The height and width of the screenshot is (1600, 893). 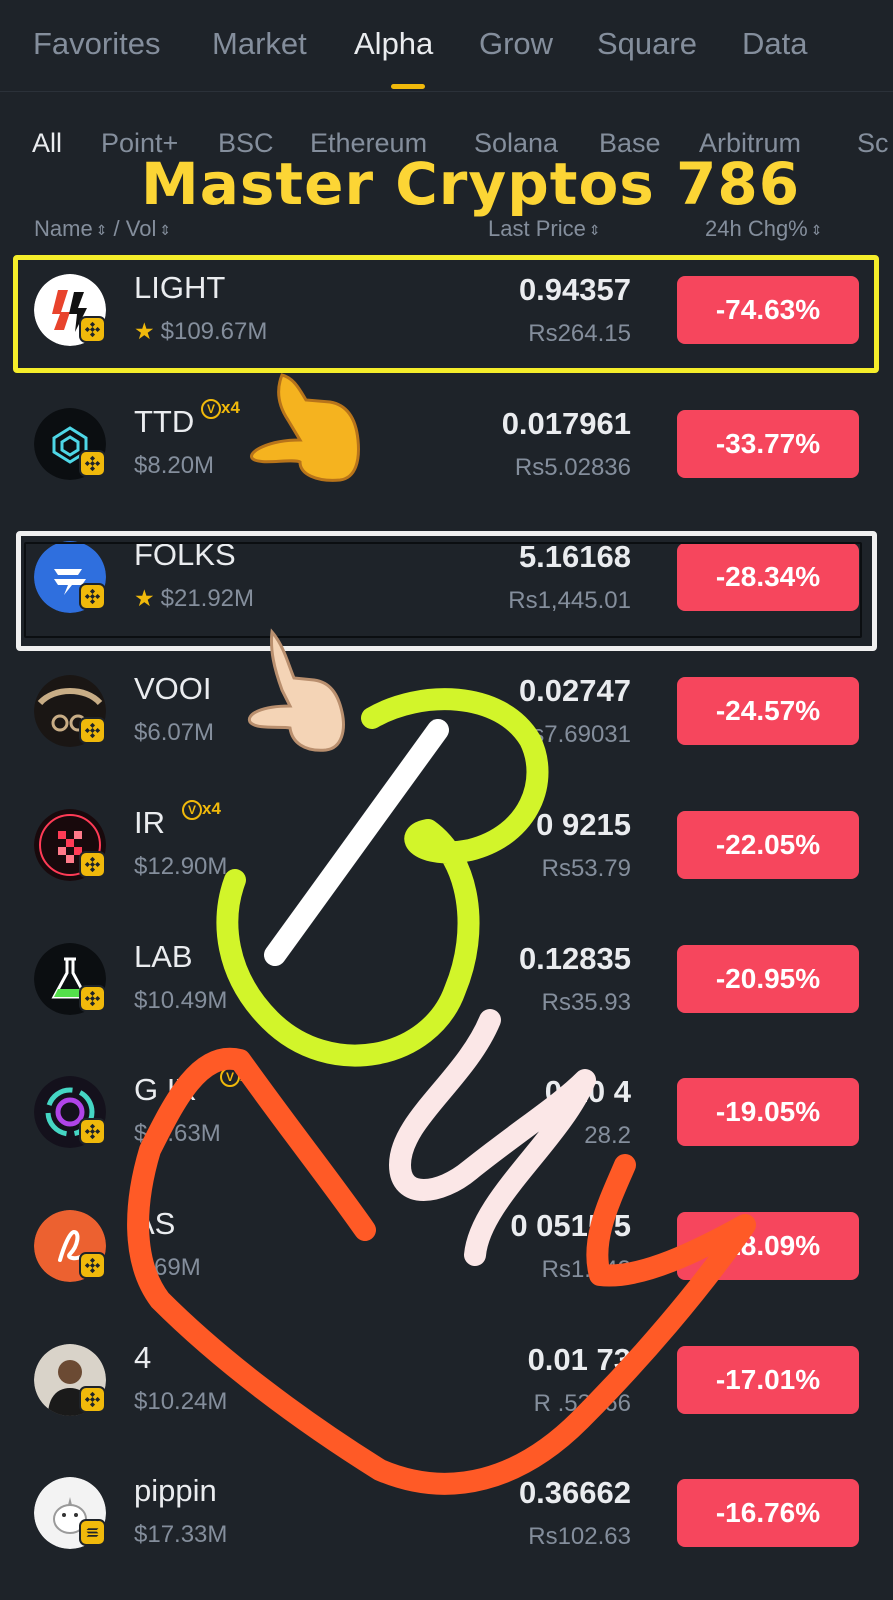 I want to click on change-badge: -16.76%, so click(x=768, y=1513).